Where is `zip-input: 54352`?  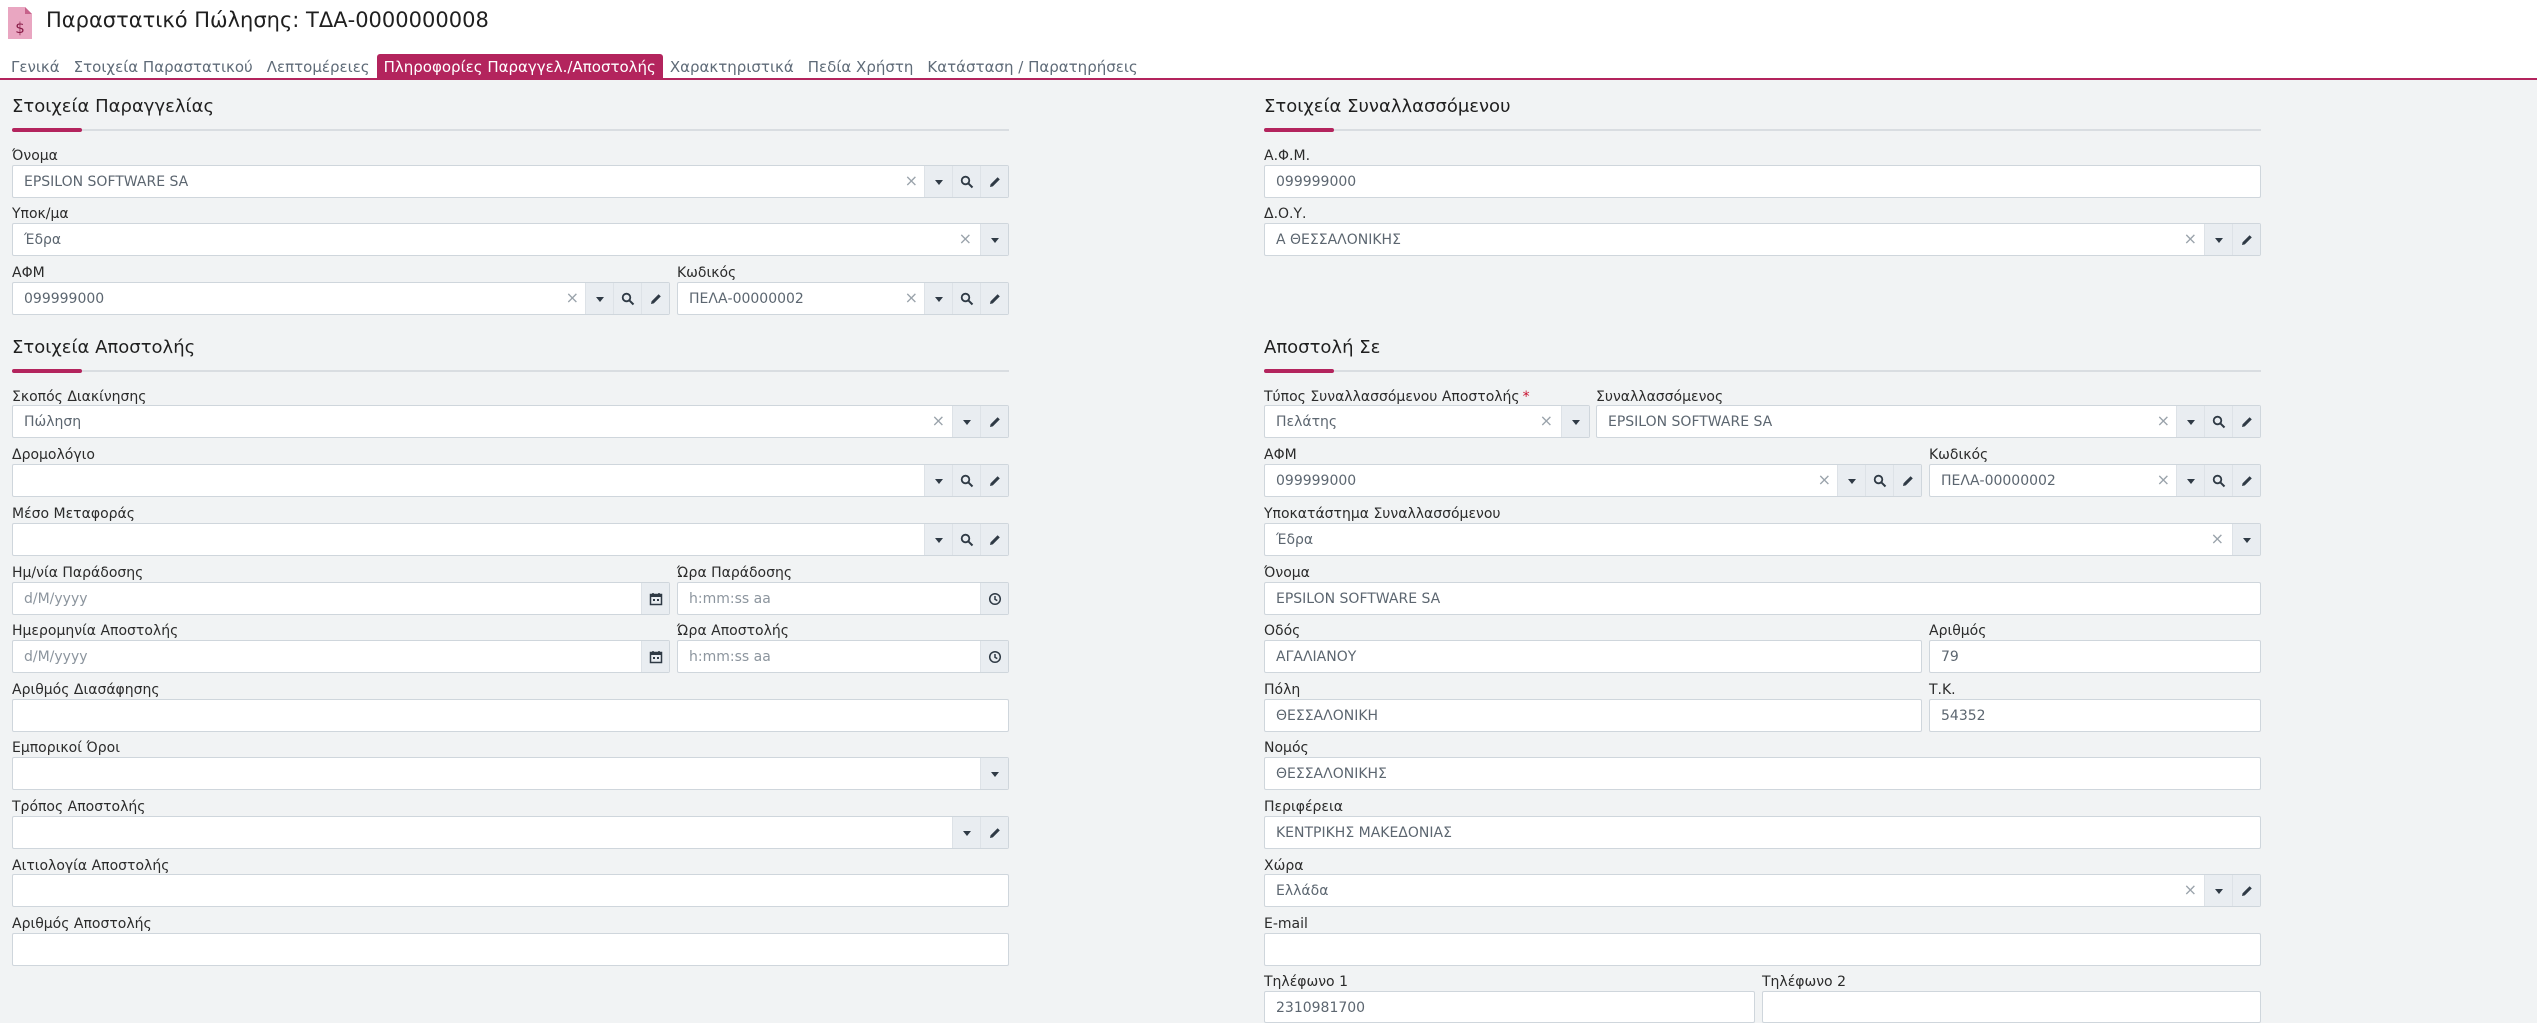
zip-input: 54352 is located at coordinates (2095, 715).